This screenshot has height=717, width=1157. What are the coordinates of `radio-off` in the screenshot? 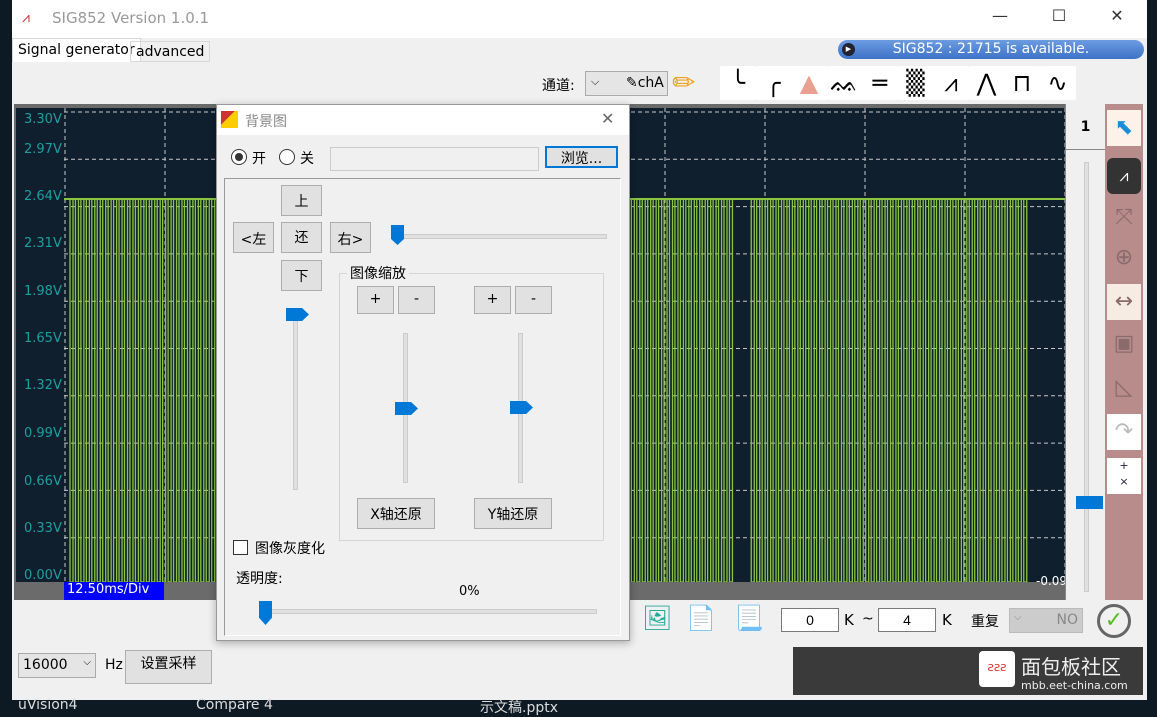 It's located at (287, 157).